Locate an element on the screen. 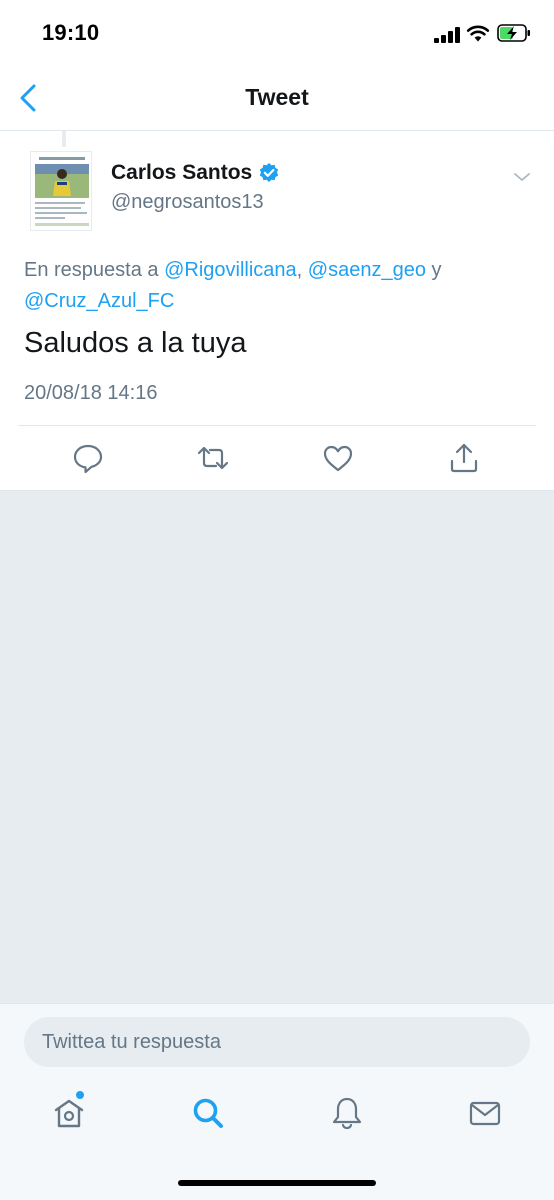 The height and width of the screenshot is (1200, 554). status-bar: 19:10 is located at coordinates (277, 32).